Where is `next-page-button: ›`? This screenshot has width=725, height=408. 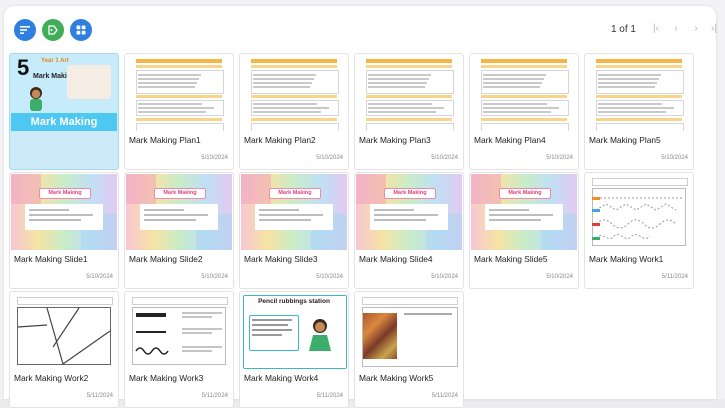 next-page-button: › is located at coordinates (696, 29).